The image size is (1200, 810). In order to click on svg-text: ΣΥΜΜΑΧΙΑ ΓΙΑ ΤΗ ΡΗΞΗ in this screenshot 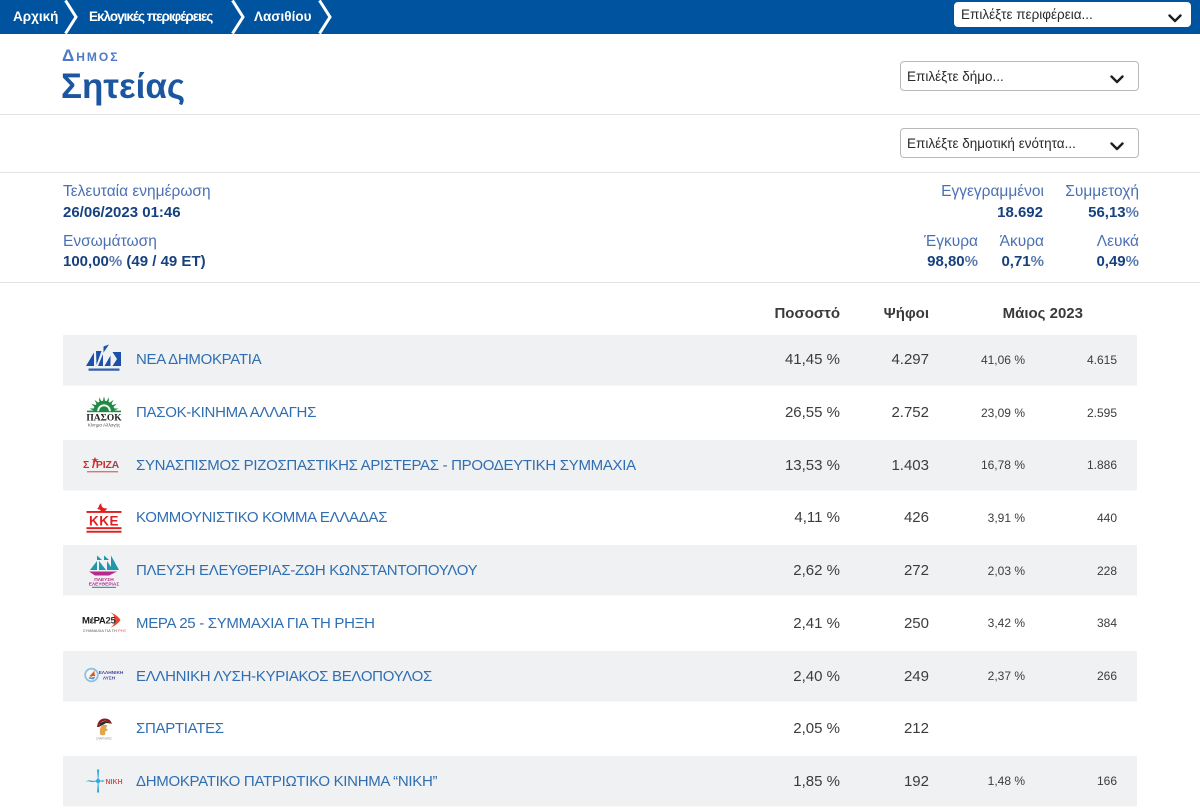, I will do `click(104, 630)`.